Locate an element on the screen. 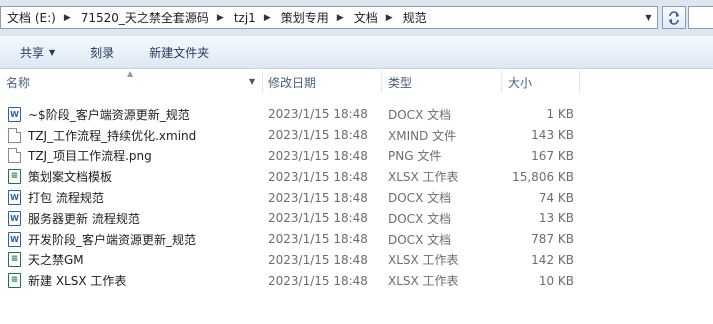 Image resolution: width=713 pixels, height=324 pixels. file-size: 1 KB is located at coordinates (560, 114).